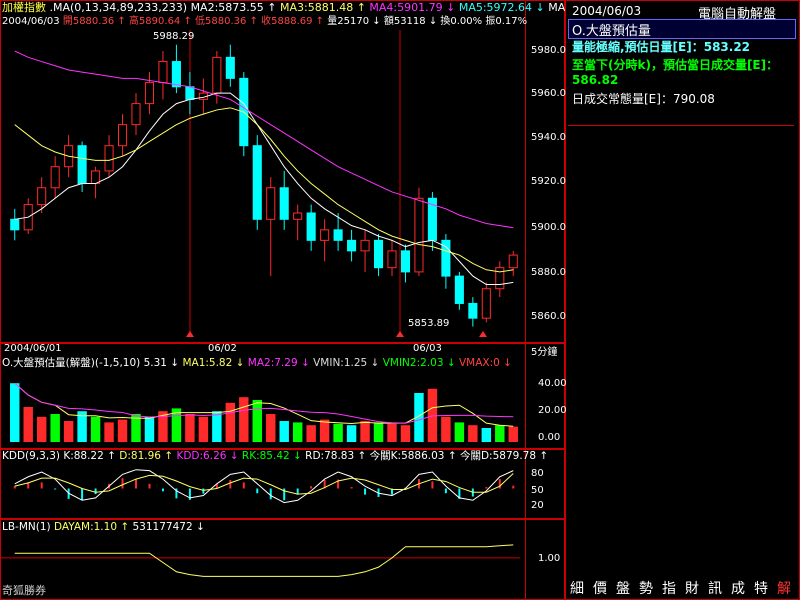  What do you see at coordinates (213, 363) in the screenshot?
I see `volume-ma1: MA1:5.82 ↓` at bounding box center [213, 363].